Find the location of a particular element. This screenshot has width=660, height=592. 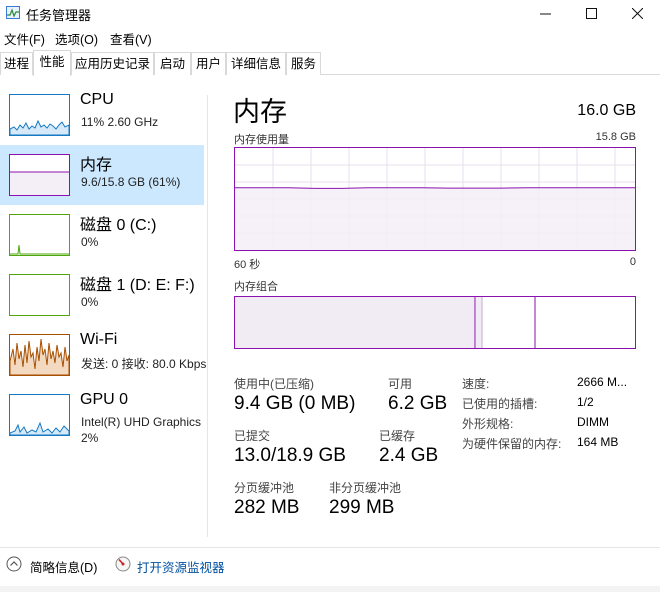

panel-divider is located at coordinates (207, 316).